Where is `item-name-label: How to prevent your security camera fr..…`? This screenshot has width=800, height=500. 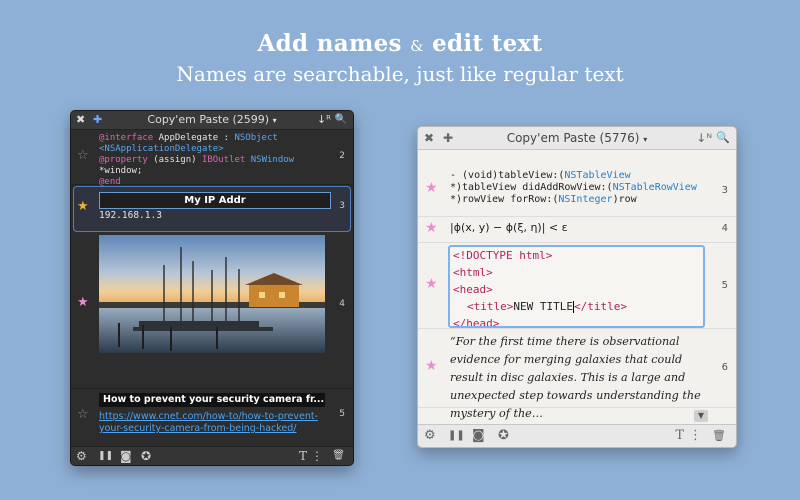 item-name-label: How to prevent your security camera fr..… is located at coordinates (212, 400).